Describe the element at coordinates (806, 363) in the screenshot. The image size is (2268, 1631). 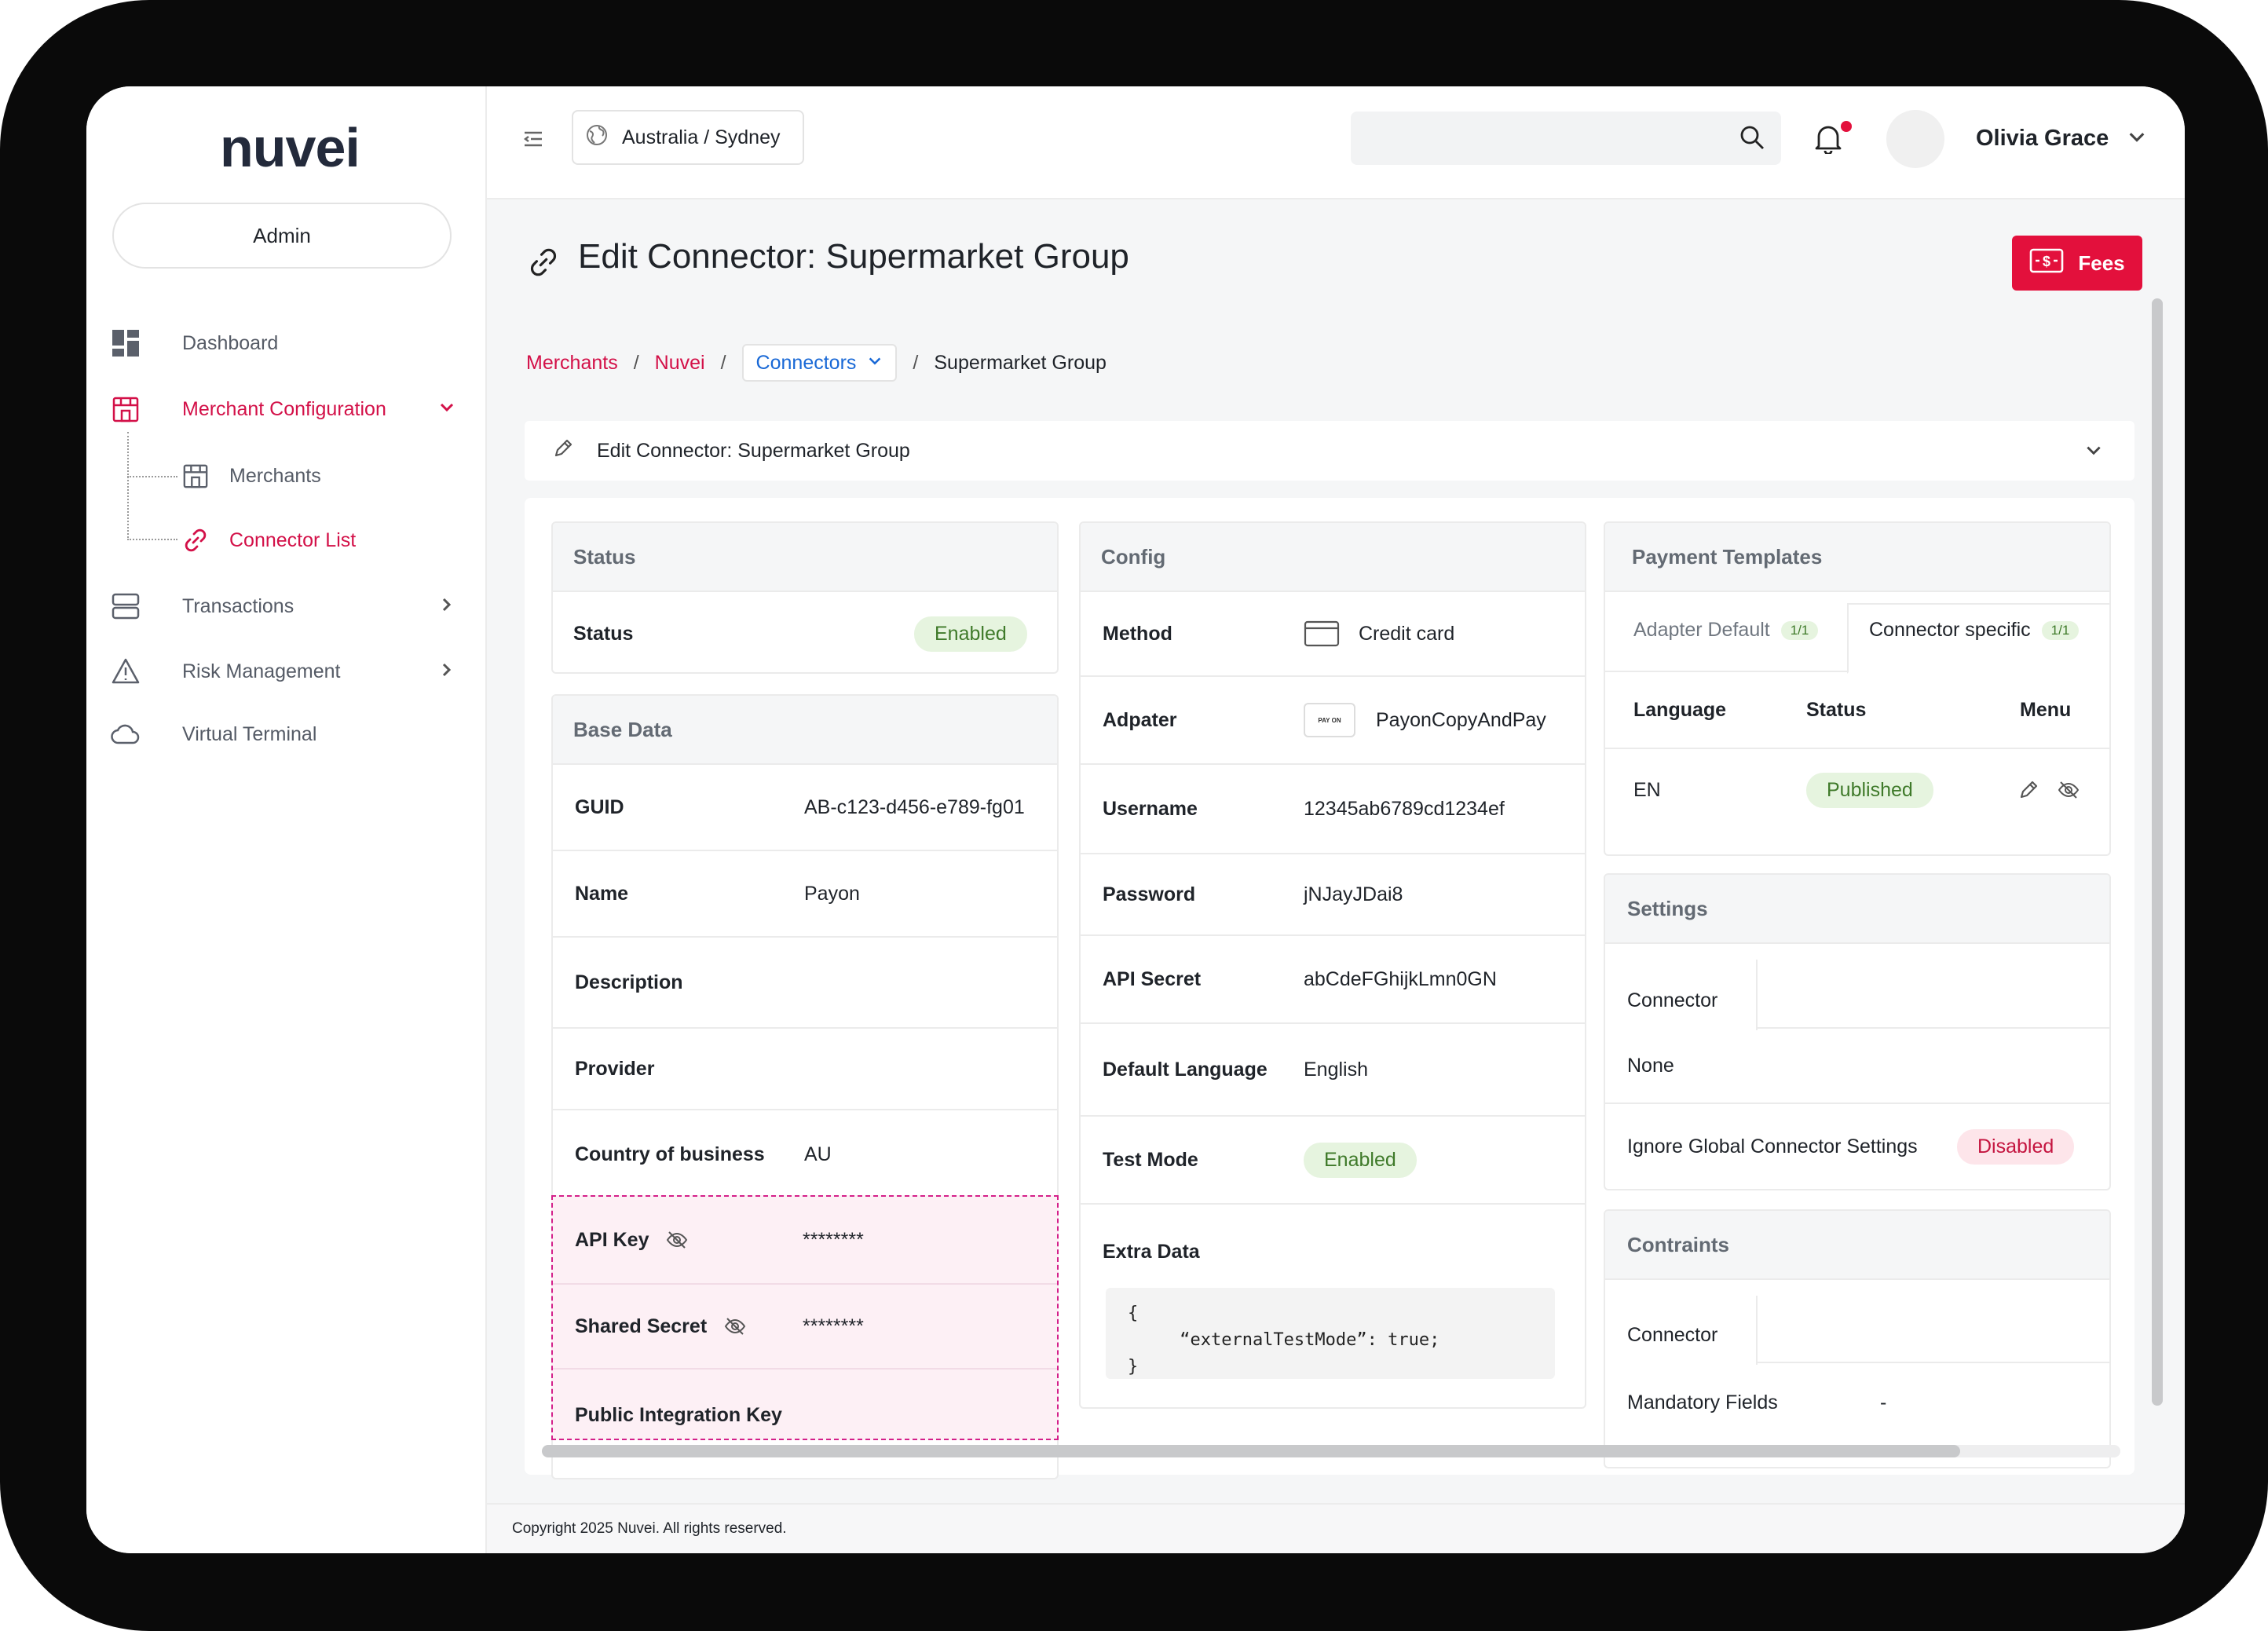
I see `breadcrumb-select-label: Connectors` at that location.